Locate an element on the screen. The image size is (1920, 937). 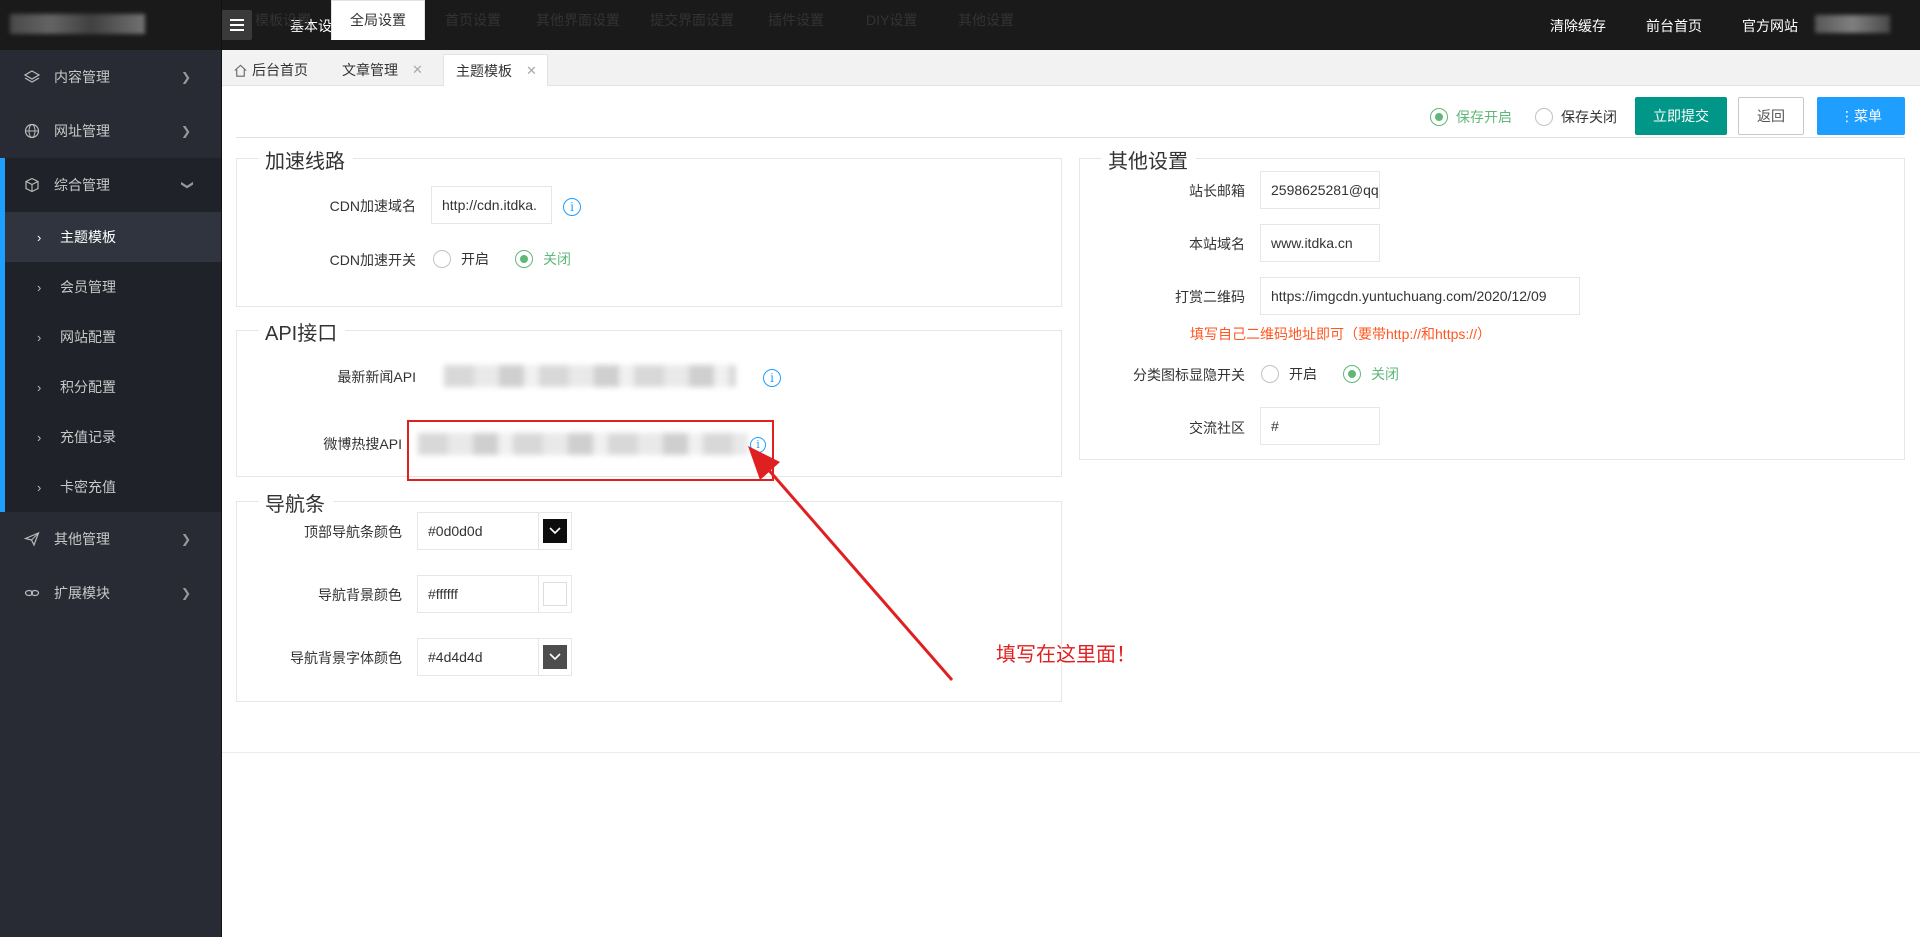
tab-label: 后台首页 is located at coordinates (280, 70).